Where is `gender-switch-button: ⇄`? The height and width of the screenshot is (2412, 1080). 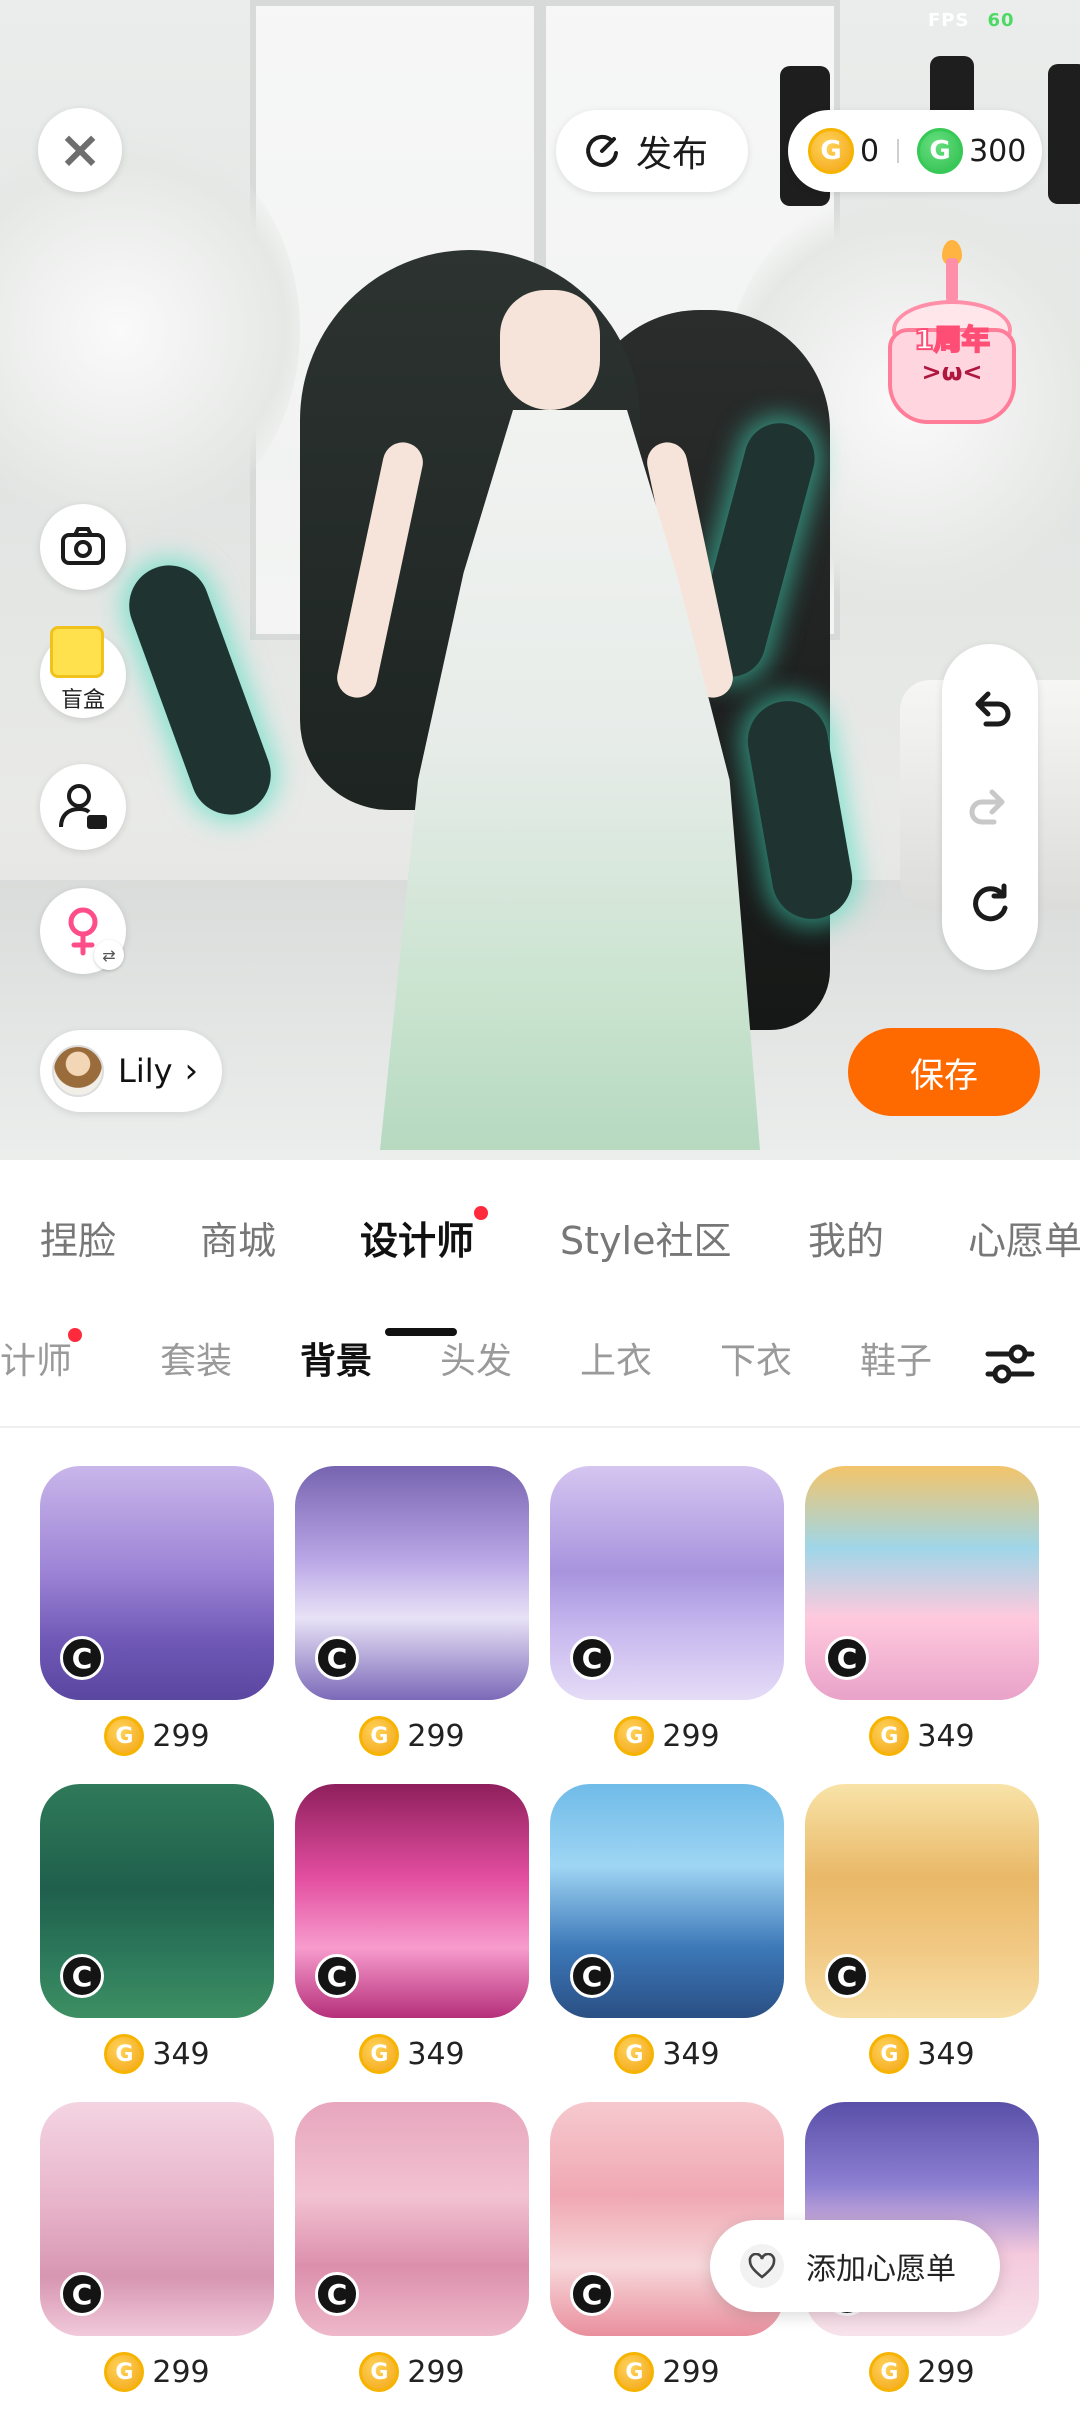
gender-switch-button: ⇄ is located at coordinates (83, 931).